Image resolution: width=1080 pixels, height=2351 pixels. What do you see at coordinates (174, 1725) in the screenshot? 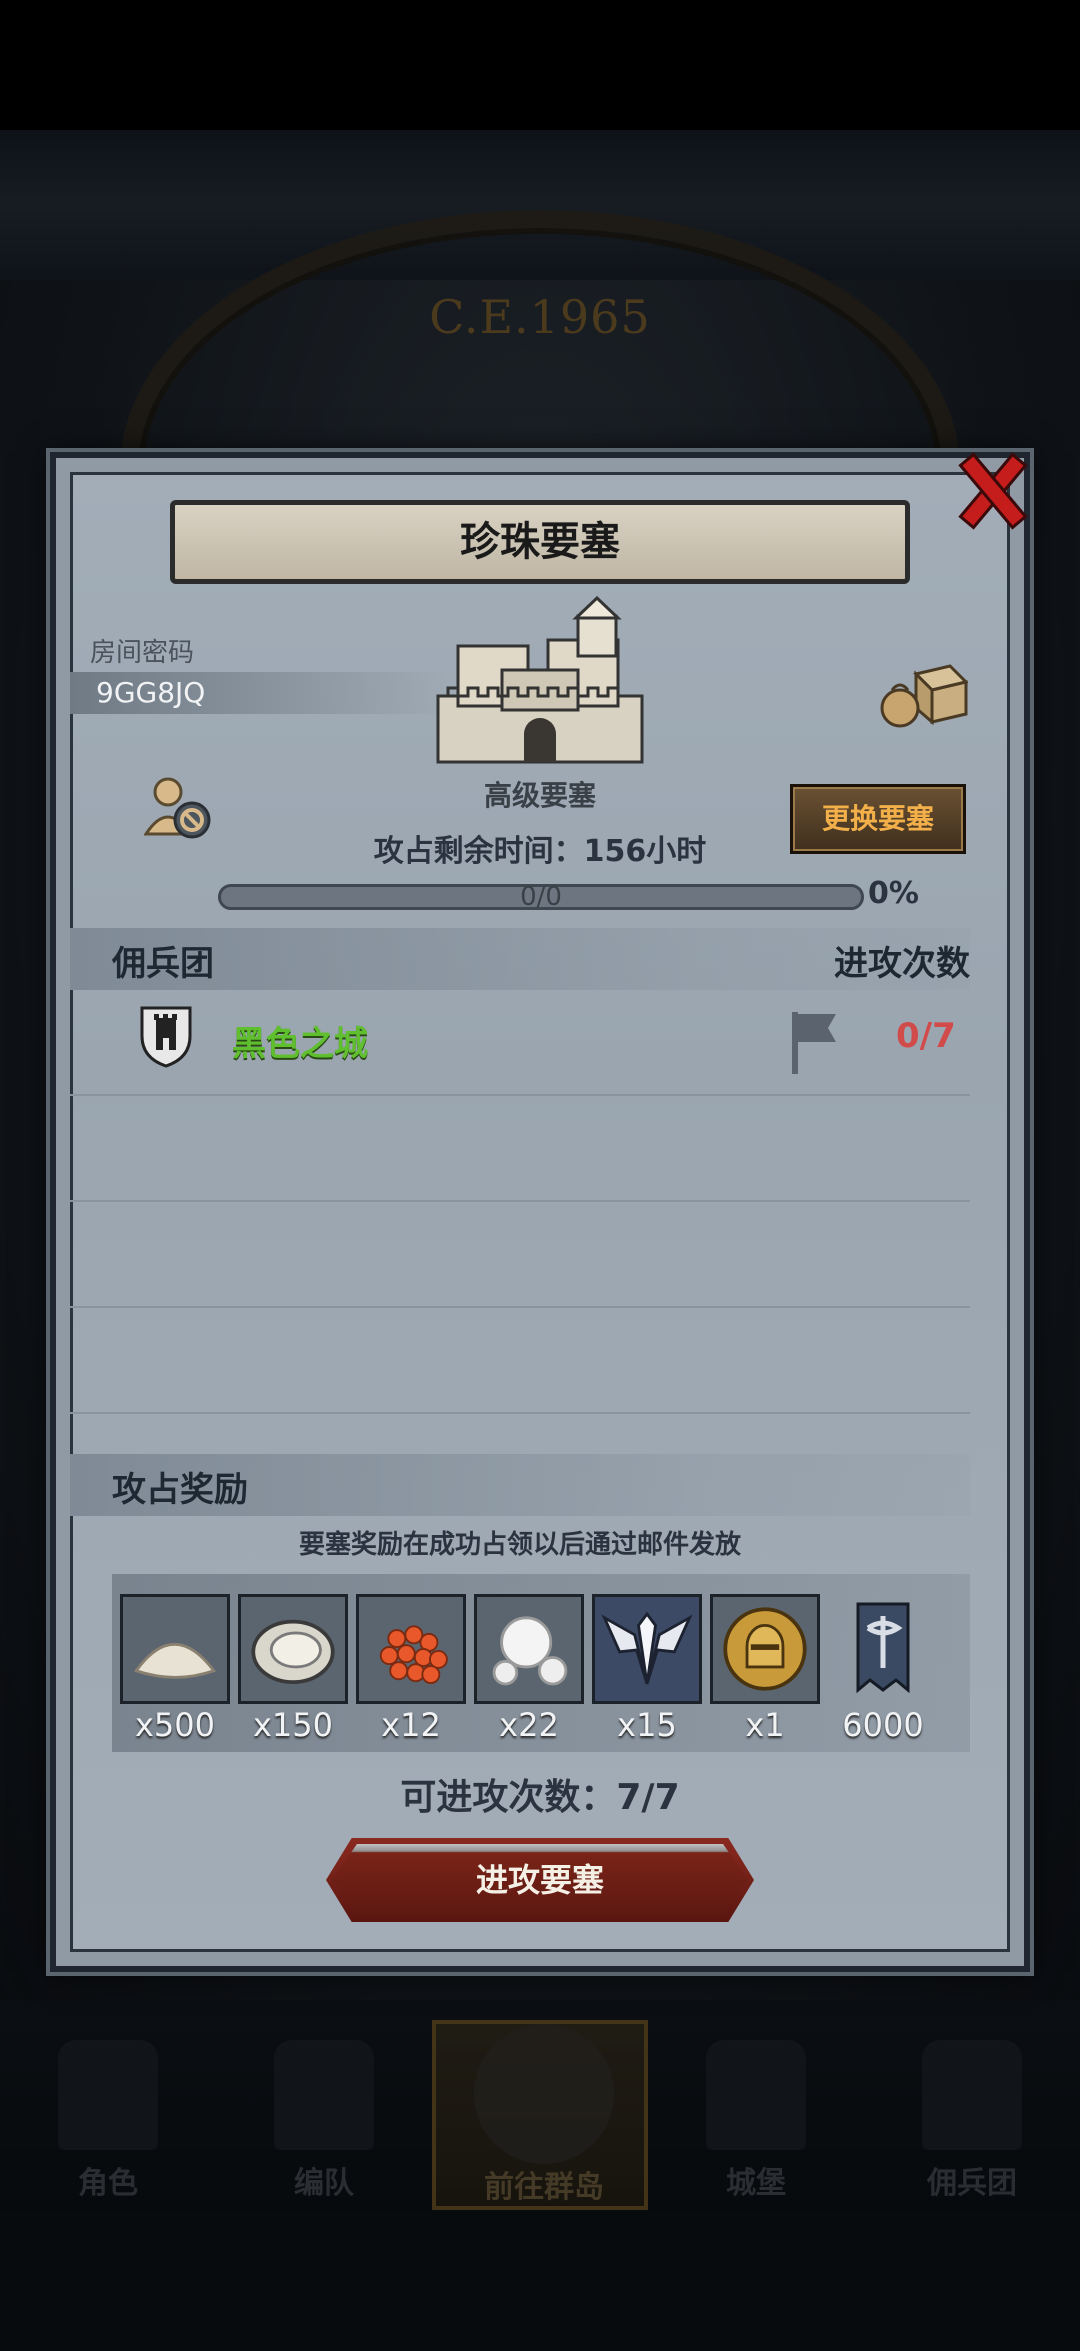
I see `reward-qty: x500` at bounding box center [174, 1725].